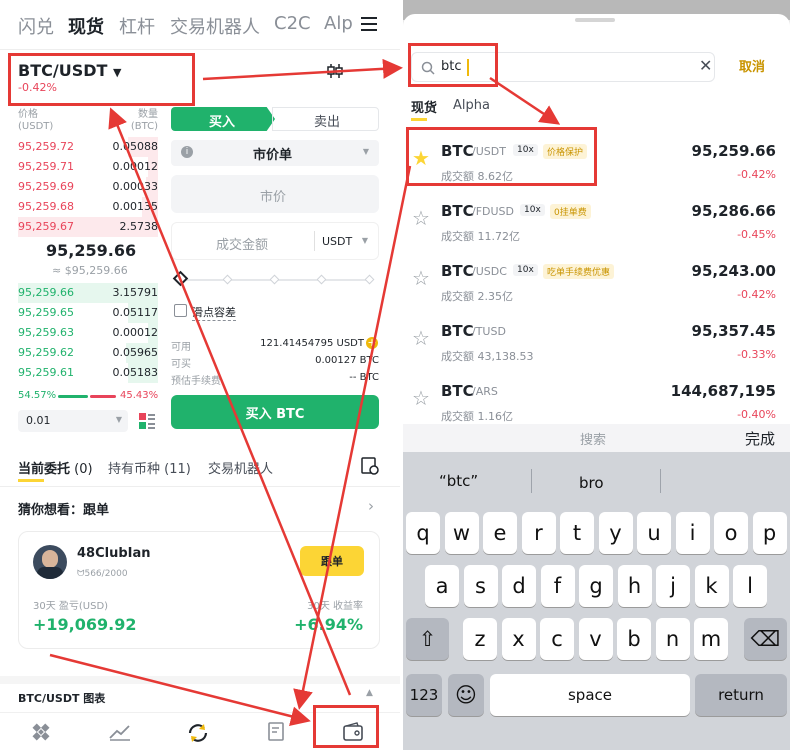 This screenshot has height=750, width=790. Describe the element at coordinates (711, 586) in the screenshot. I see `key-k: k` at that location.